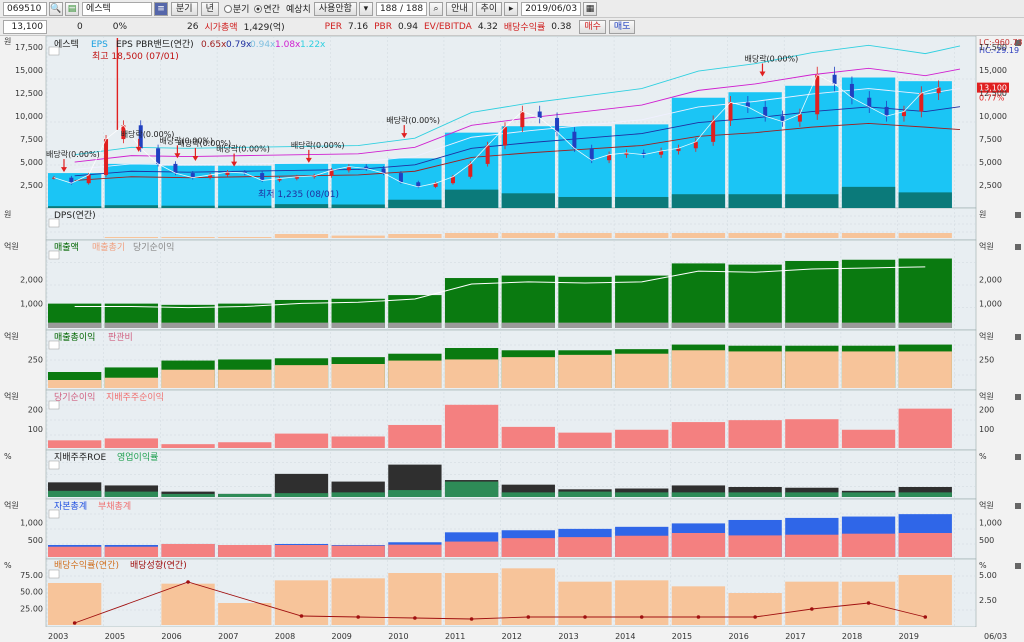 This screenshot has height=642, width=1024. I want to click on main-tick-right: 10,000, so click(993, 116).